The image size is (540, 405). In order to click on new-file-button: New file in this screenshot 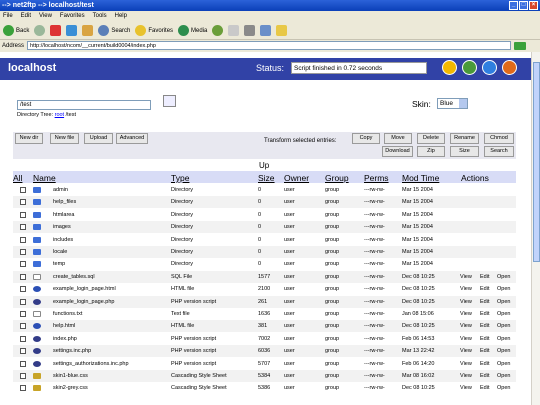, I will do `click(64, 138)`.